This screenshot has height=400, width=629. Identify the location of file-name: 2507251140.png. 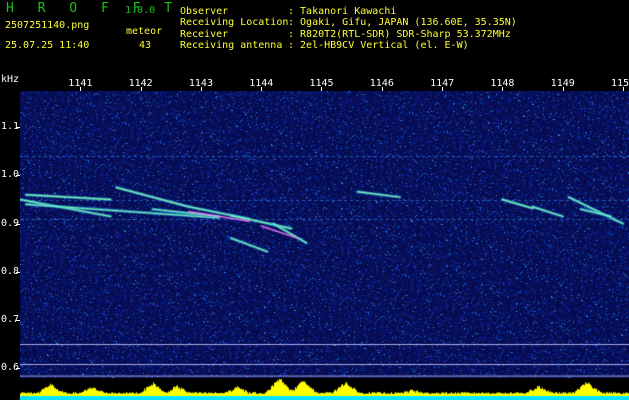
(47, 25).